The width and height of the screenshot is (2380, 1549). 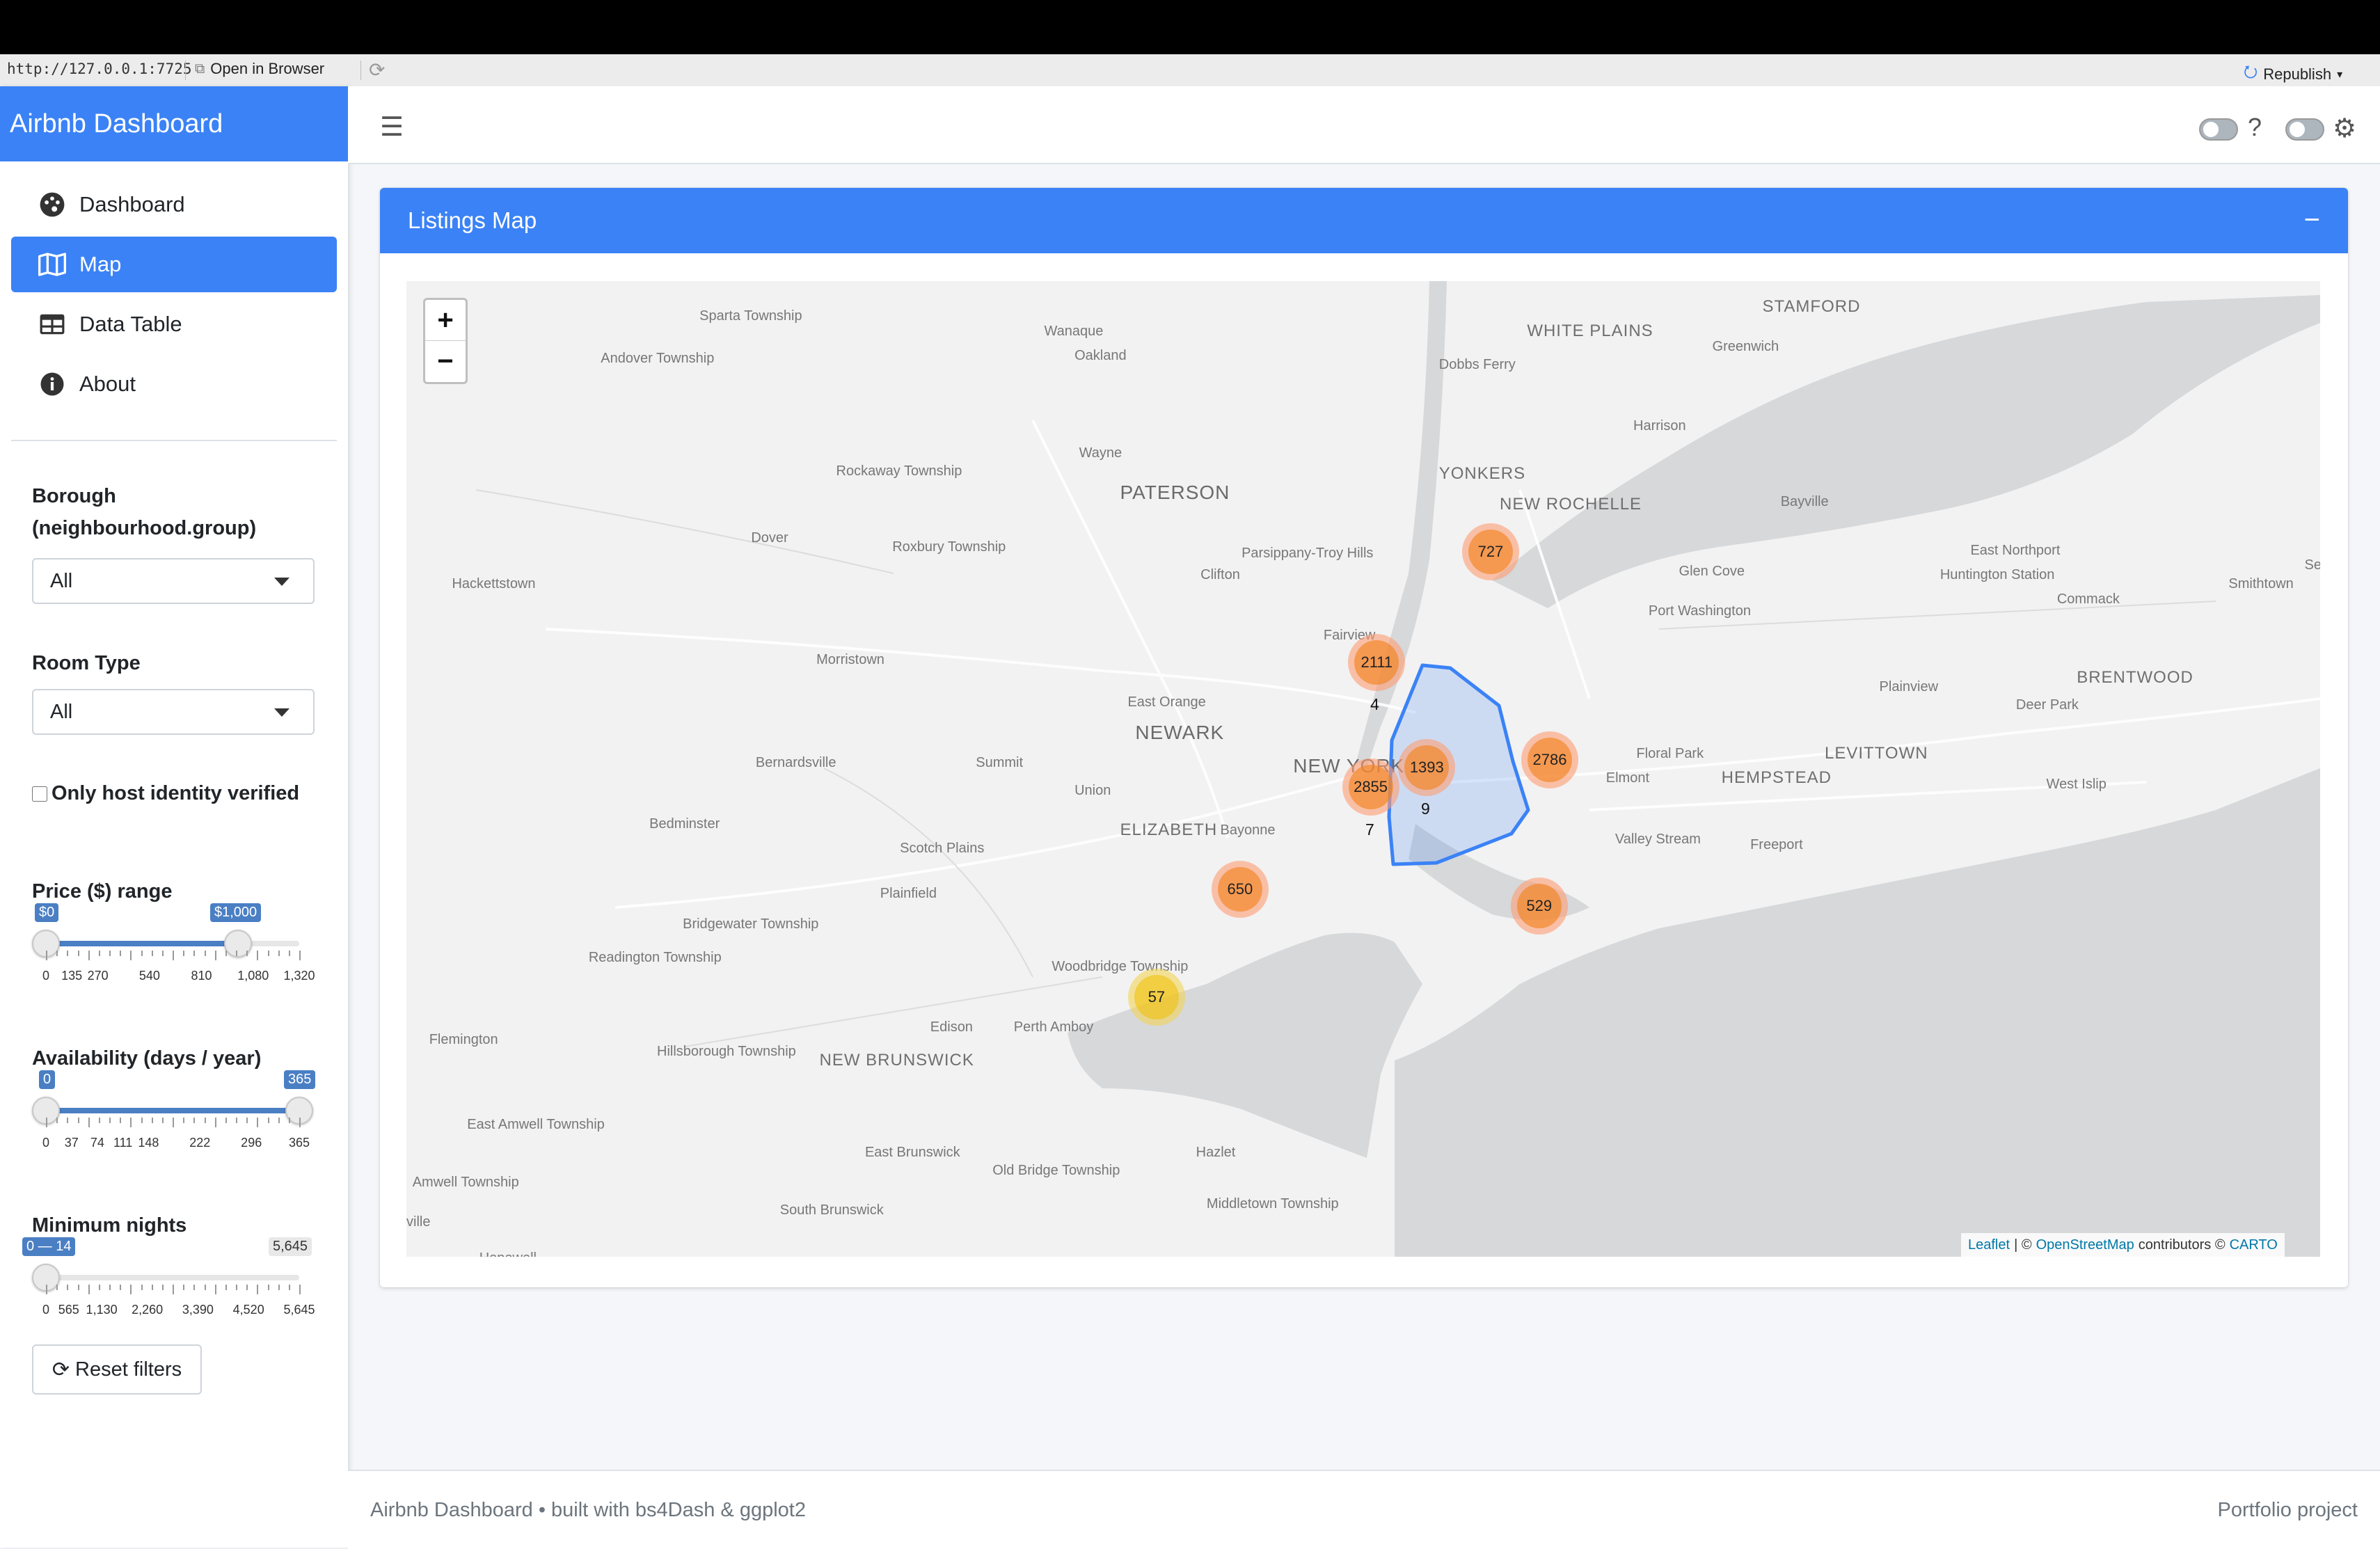 What do you see at coordinates (99, 69) in the screenshot?
I see `viewer-url: http://127.0.0.1:7725` at bounding box center [99, 69].